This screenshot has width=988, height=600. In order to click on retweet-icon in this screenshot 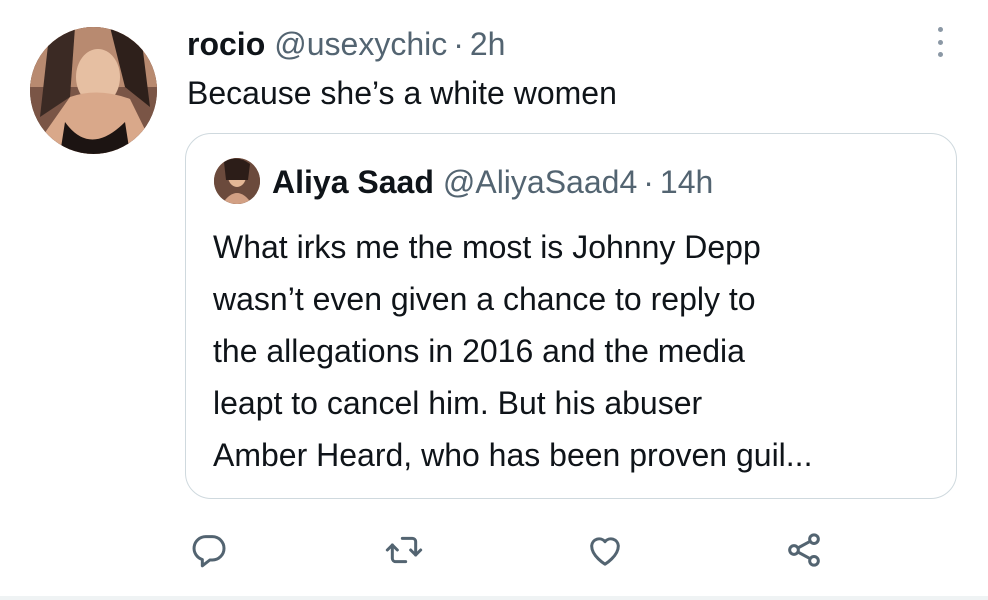, I will do `click(404, 550)`.